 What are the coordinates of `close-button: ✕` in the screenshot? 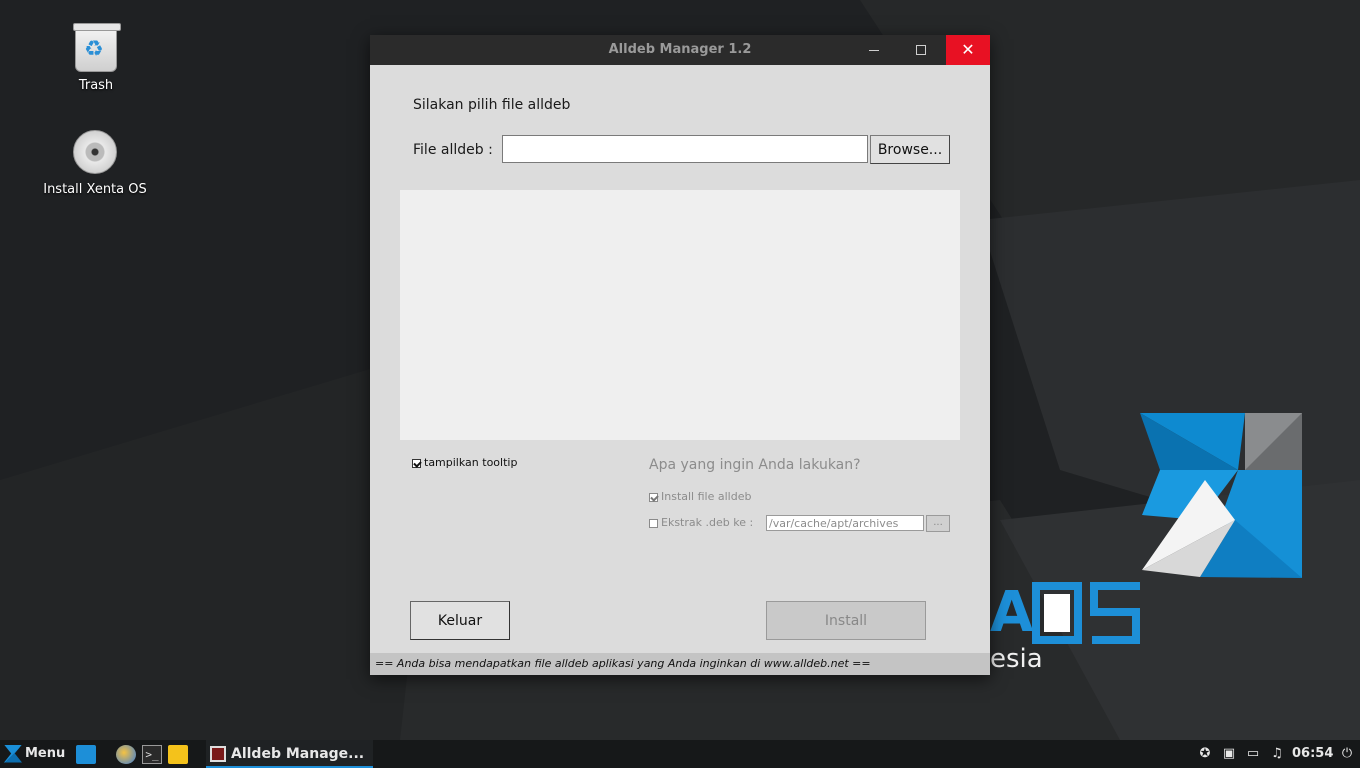 It's located at (968, 50).